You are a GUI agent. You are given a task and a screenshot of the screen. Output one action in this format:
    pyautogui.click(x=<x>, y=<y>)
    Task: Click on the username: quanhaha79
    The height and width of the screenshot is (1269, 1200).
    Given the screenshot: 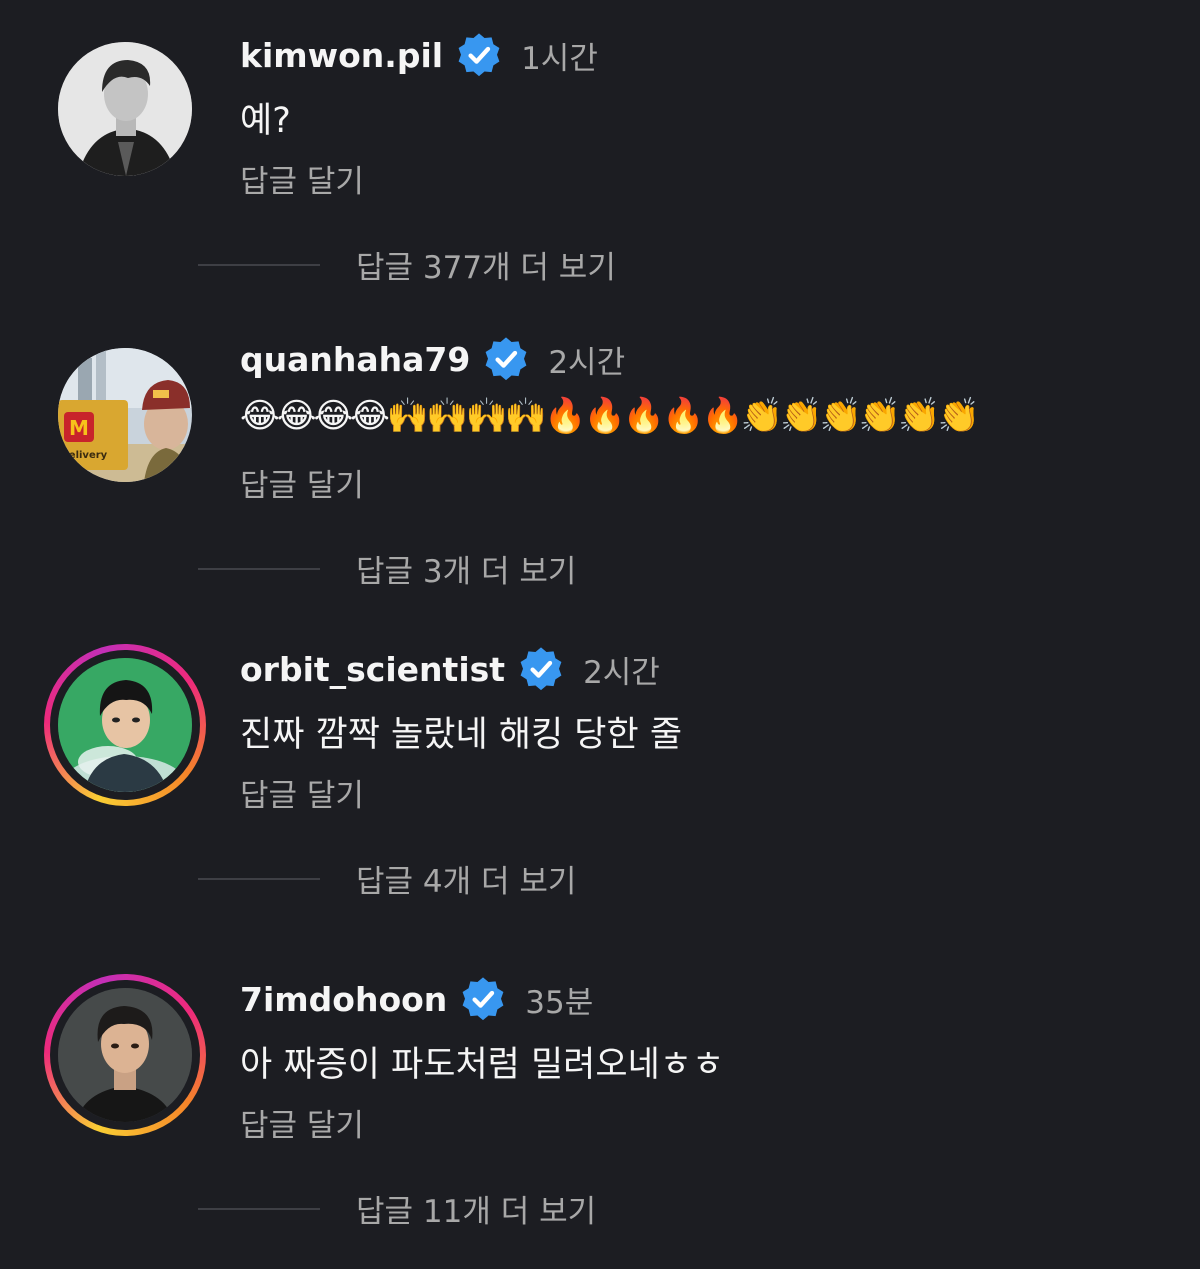 What is the action you would take?
    pyautogui.click(x=355, y=359)
    